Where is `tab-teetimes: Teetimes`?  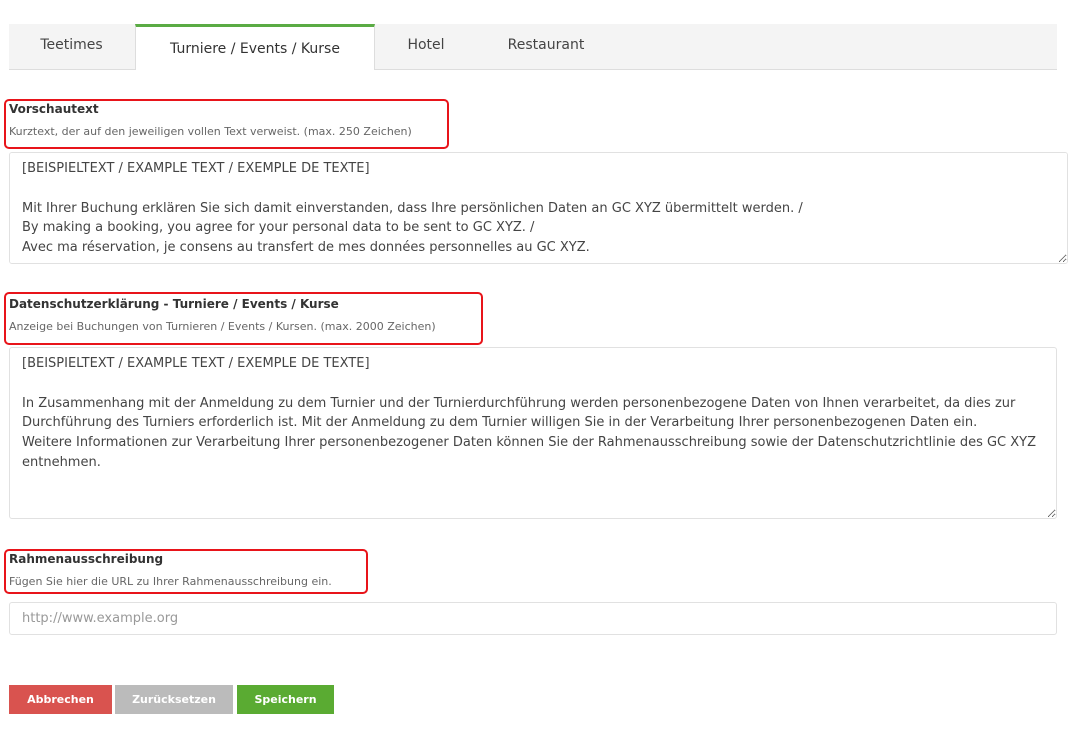
tab-teetimes: Teetimes is located at coordinates (71, 46).